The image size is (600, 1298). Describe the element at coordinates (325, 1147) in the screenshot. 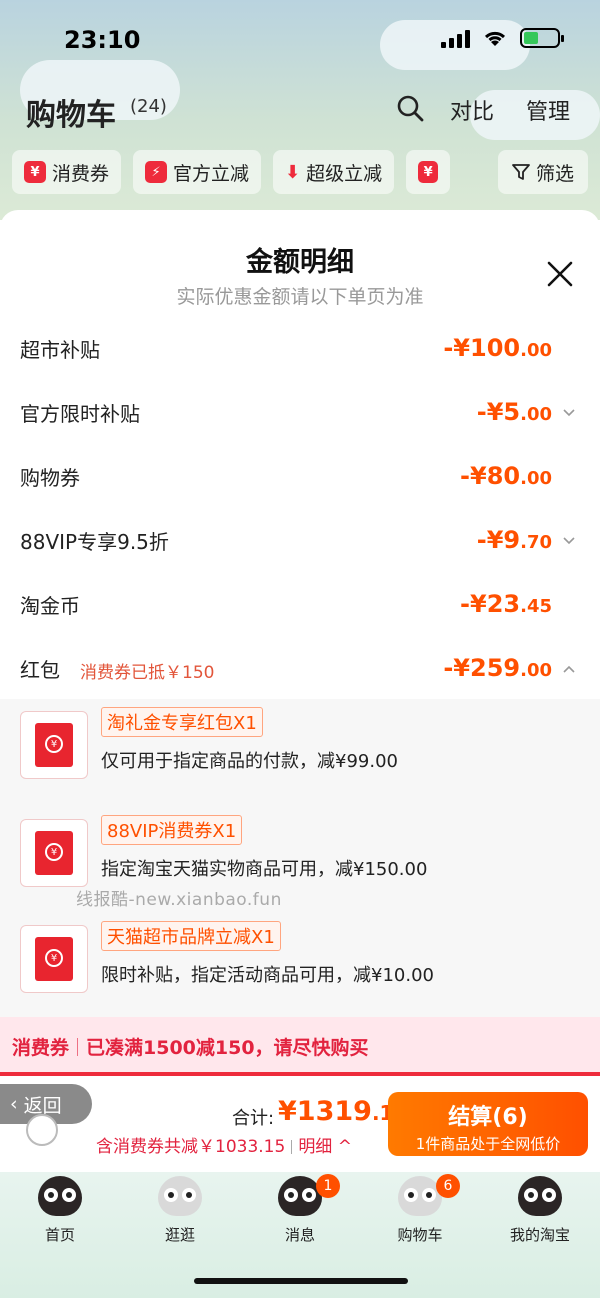

I see `detail-toggle: 明细 ^` at that location.